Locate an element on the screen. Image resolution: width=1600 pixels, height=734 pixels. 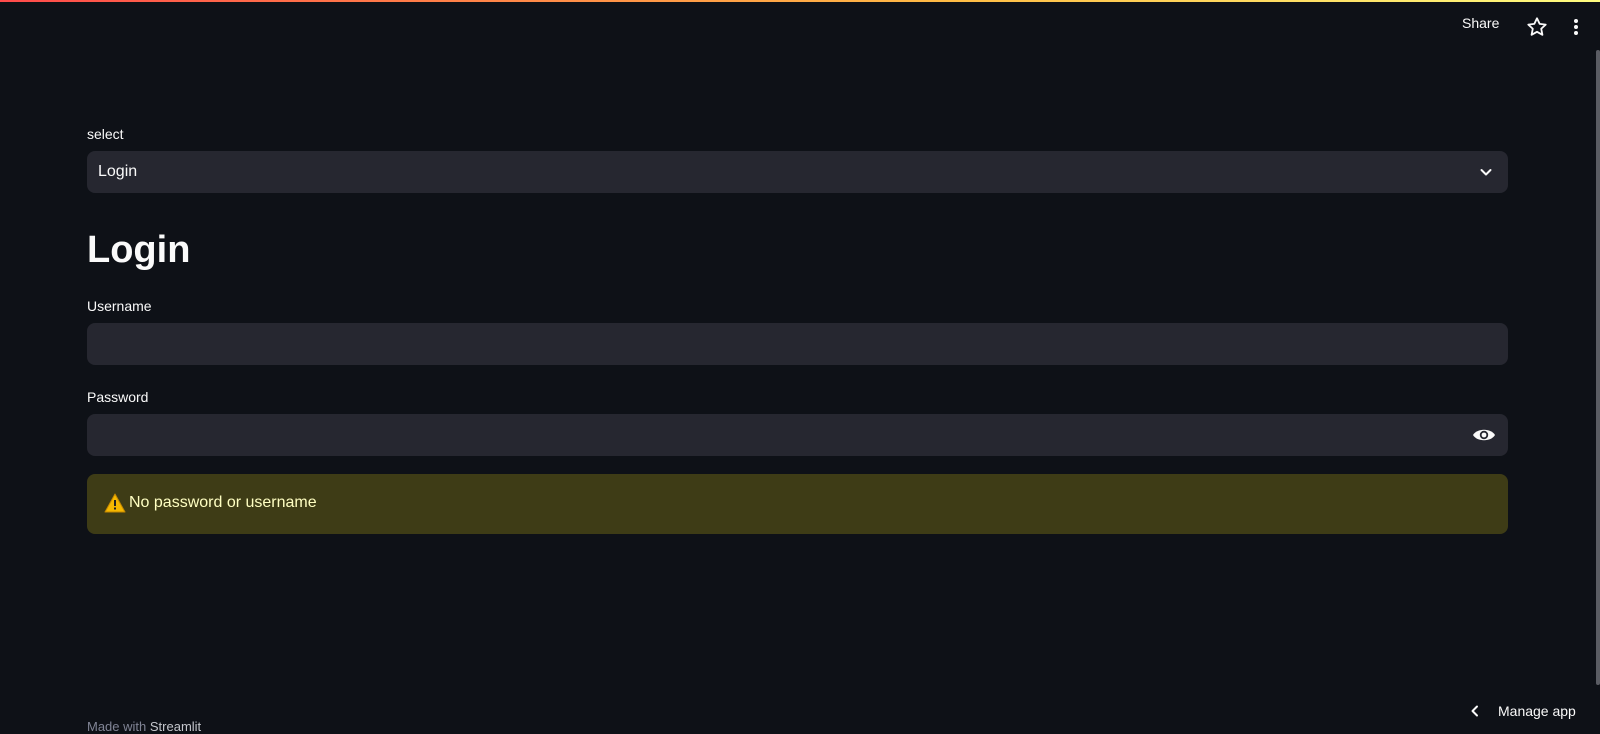
star-icon is located at coordinates (1537, 27).